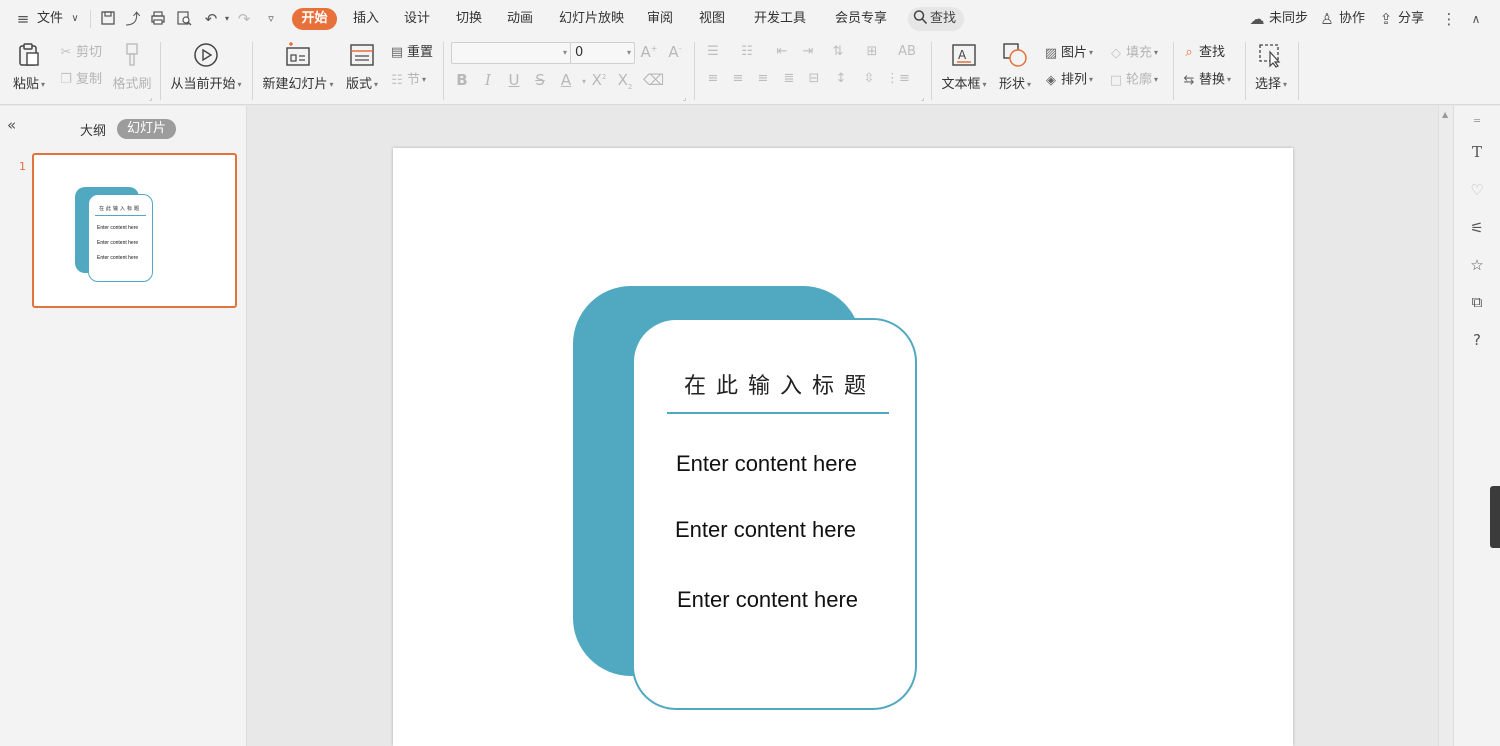  What do you see at coordinates (780, 19) in the screenshot?
I see `tab-developer: 开发工具` at bounding box center [780, 19].